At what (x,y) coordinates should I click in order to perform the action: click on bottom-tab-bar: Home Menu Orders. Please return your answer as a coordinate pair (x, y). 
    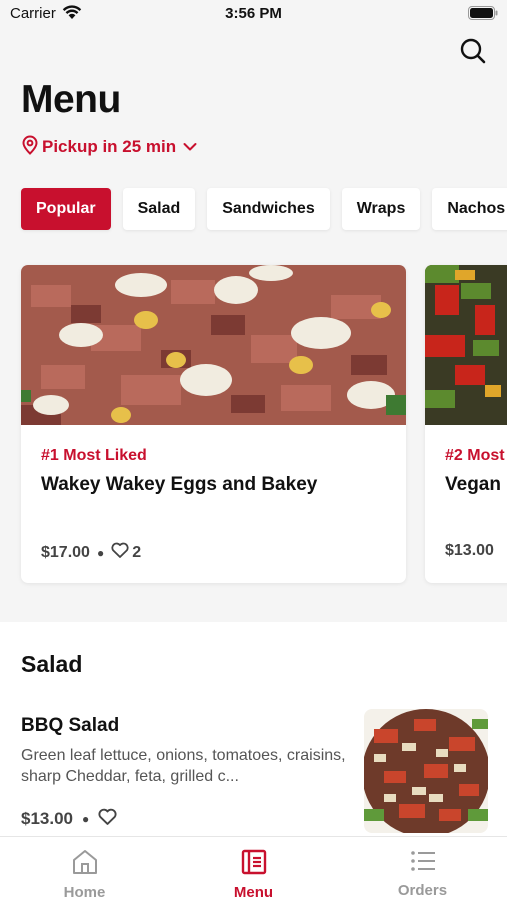
    Looking at the image, I should click on (253, 868).